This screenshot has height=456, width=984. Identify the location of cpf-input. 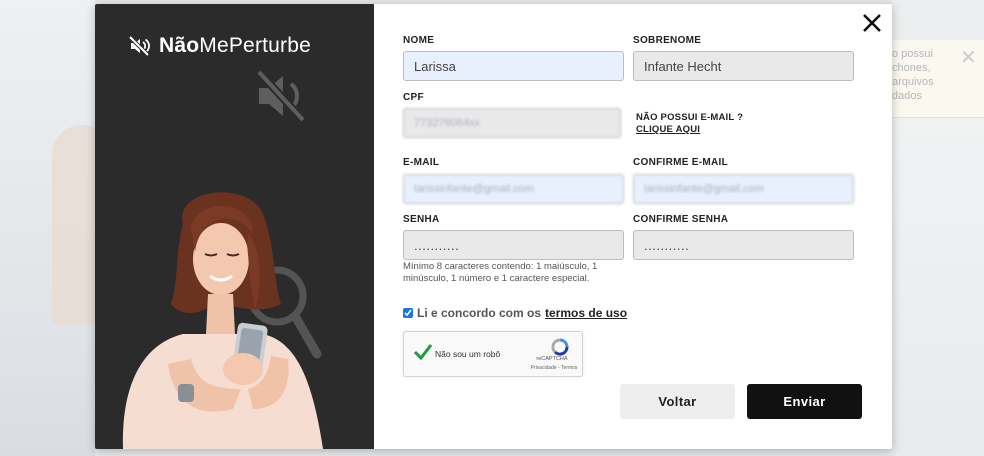
(512, 123).